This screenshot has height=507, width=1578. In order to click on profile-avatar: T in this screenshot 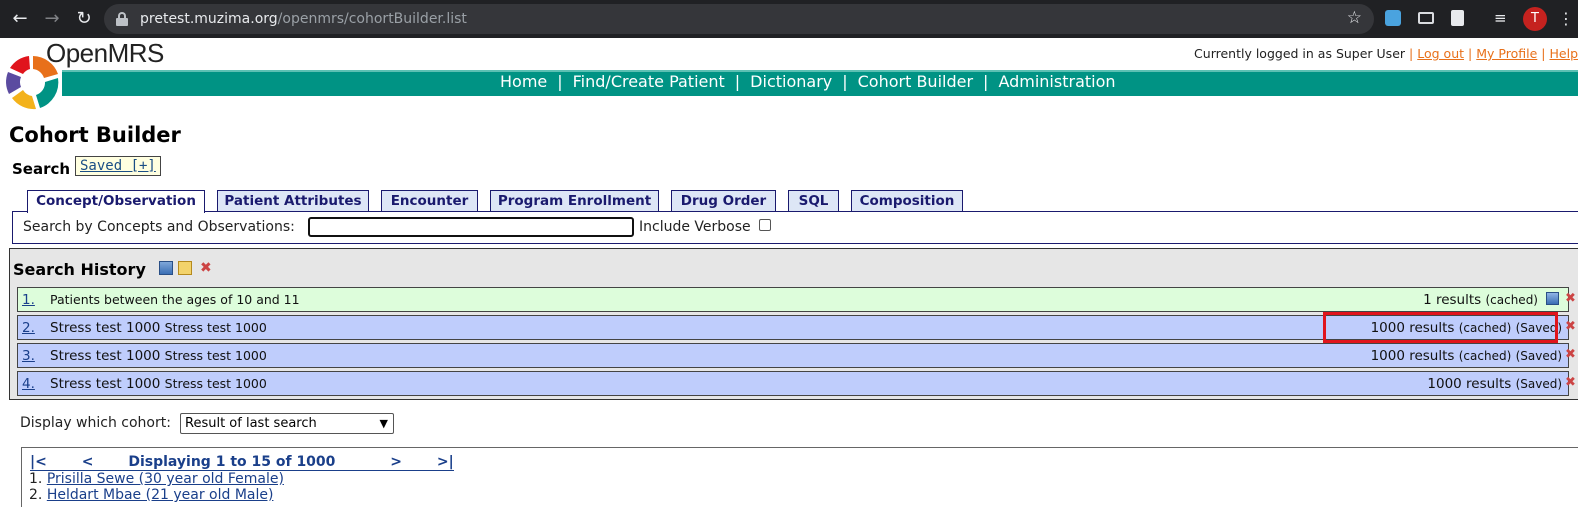, I will do `click(1535, 19)`.